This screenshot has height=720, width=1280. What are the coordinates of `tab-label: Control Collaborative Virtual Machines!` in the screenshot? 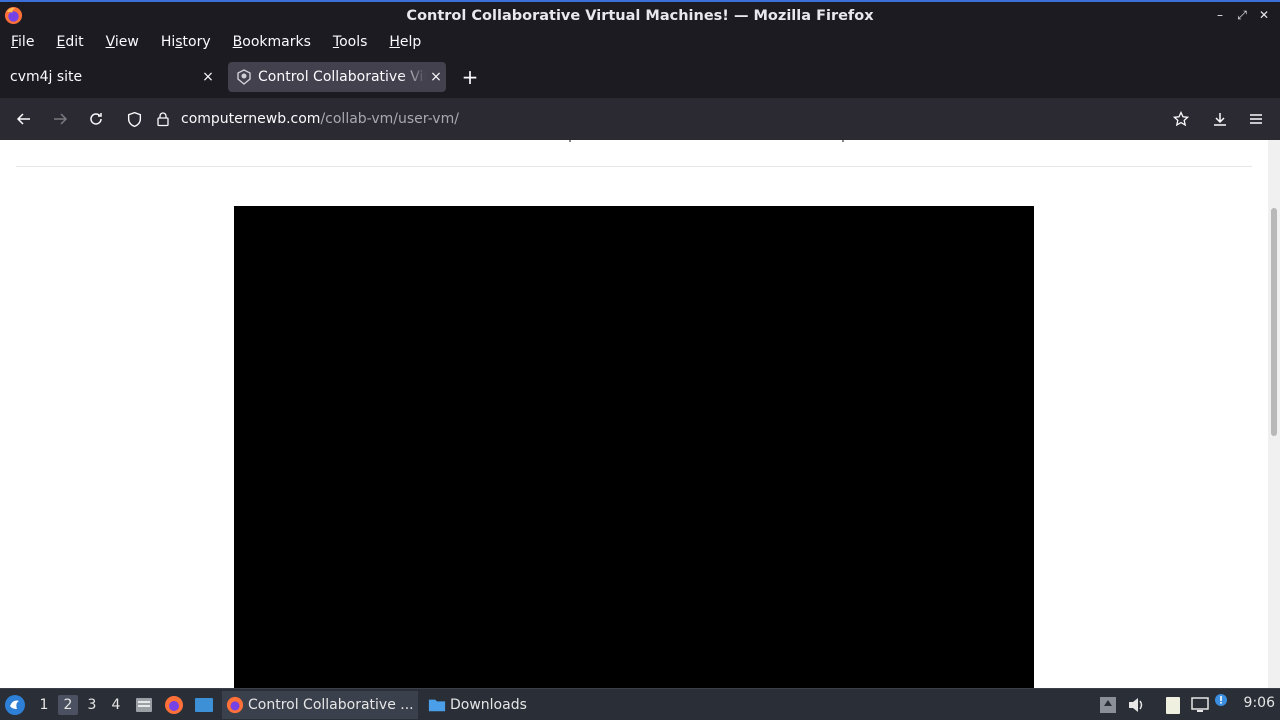 It's located at (342, 77).